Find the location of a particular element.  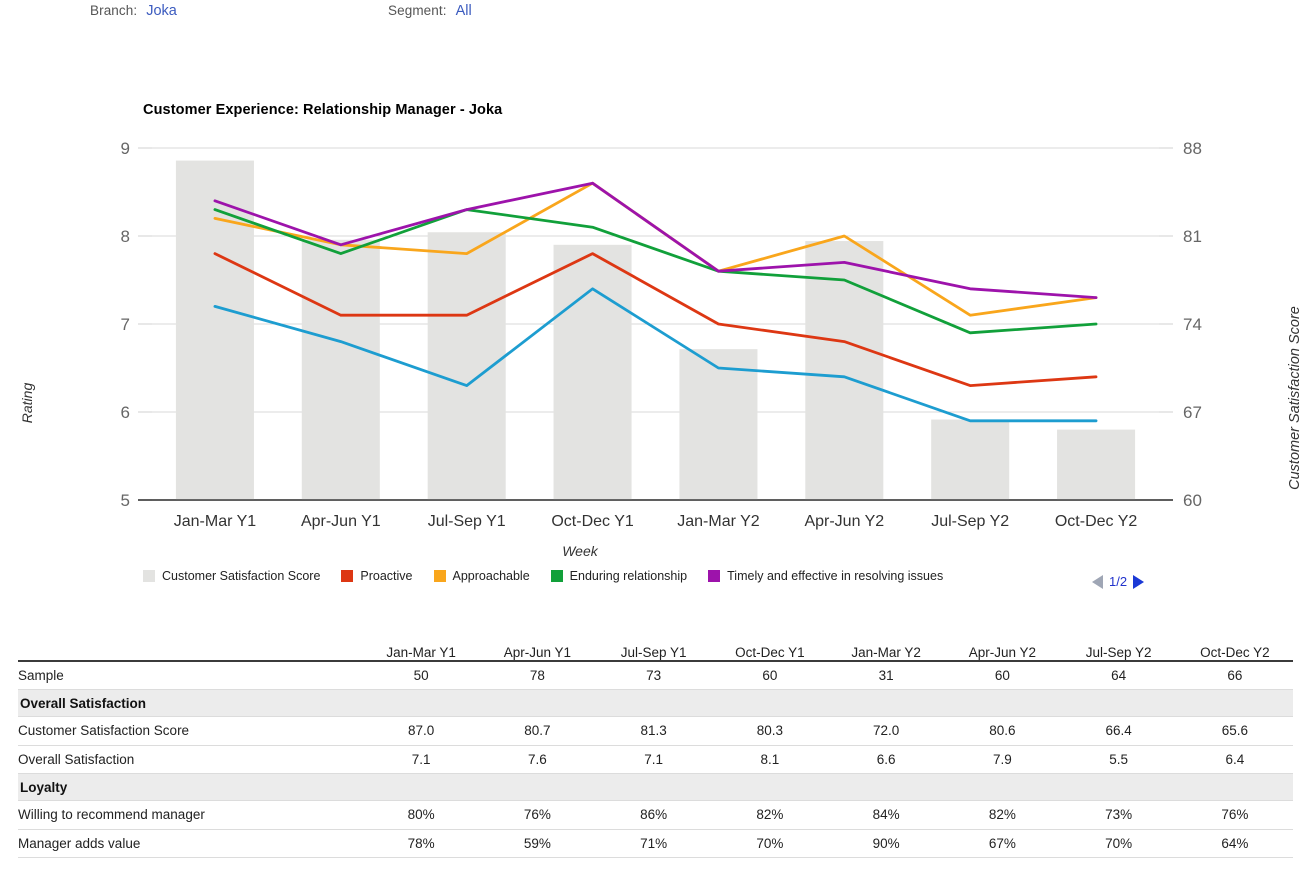

table-header-period: Jul-Sep Y1 is located at coordinates (653, 652).